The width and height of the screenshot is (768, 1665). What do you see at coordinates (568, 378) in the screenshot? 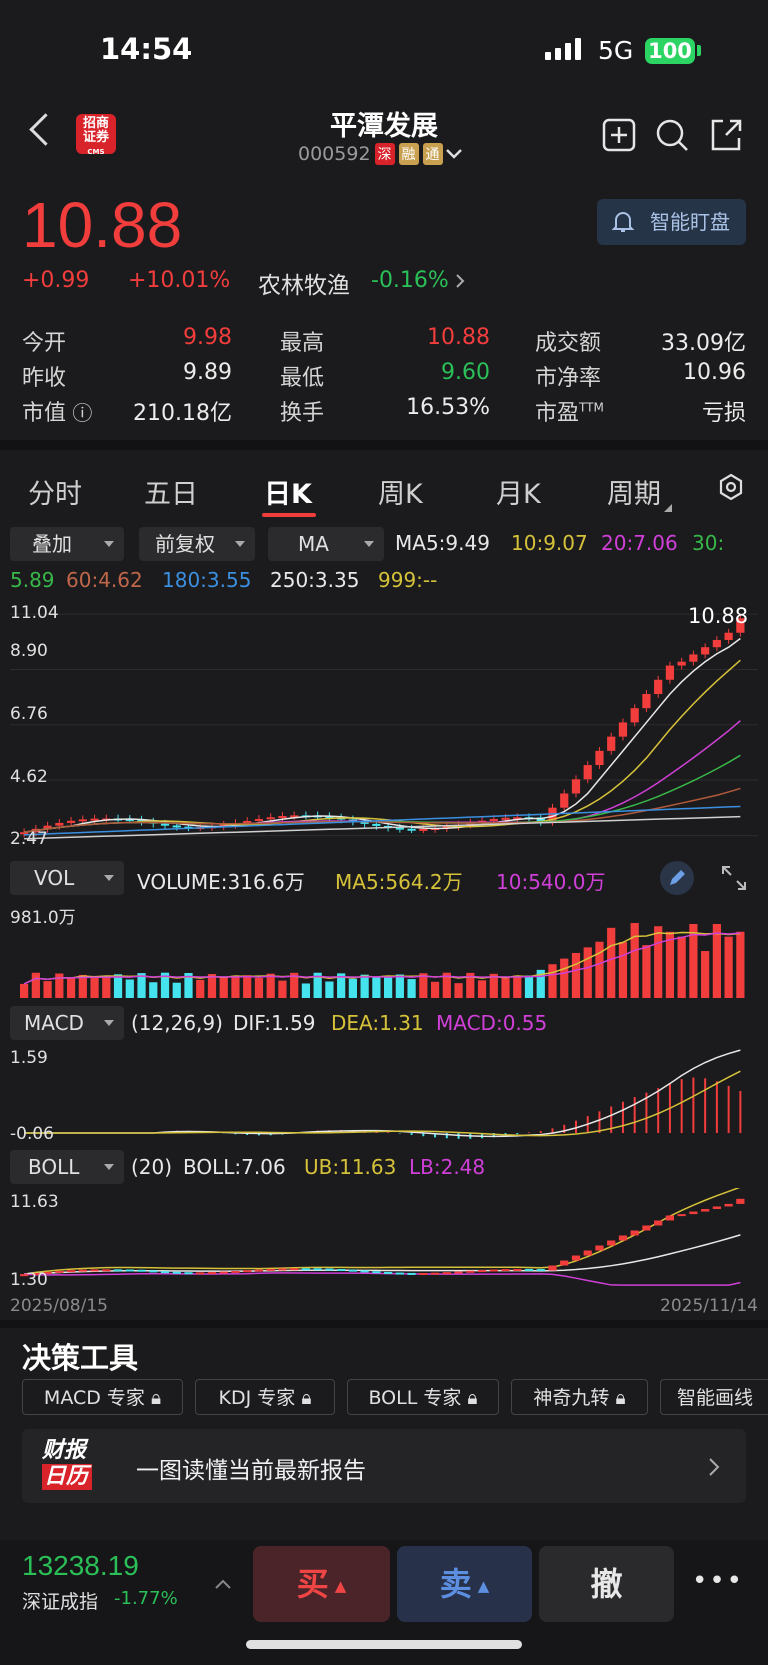
I see `stat-label: 市净率` at bounding box center [568, 378].